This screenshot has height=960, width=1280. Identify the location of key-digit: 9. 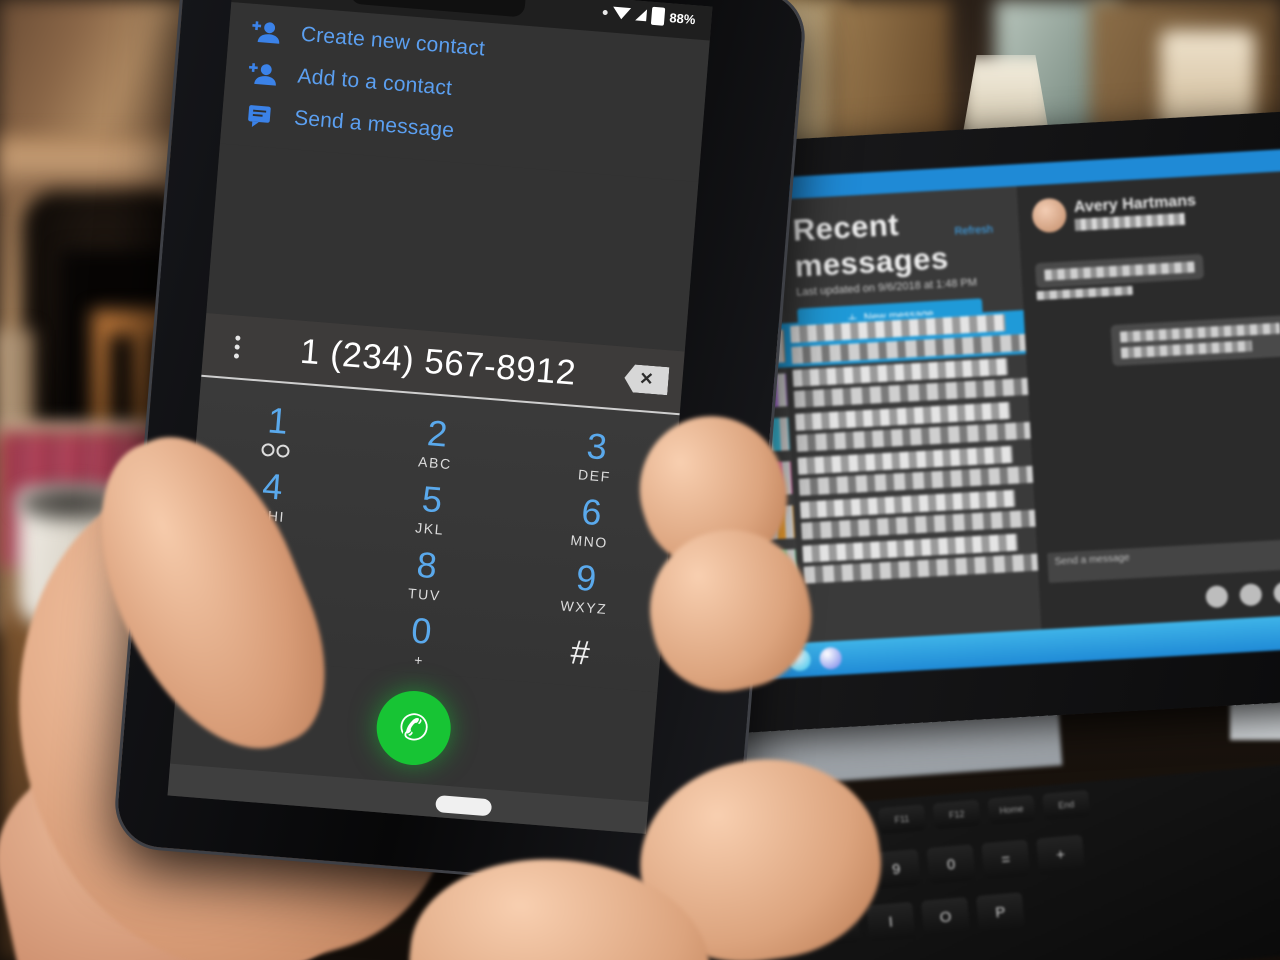
(586, 577).